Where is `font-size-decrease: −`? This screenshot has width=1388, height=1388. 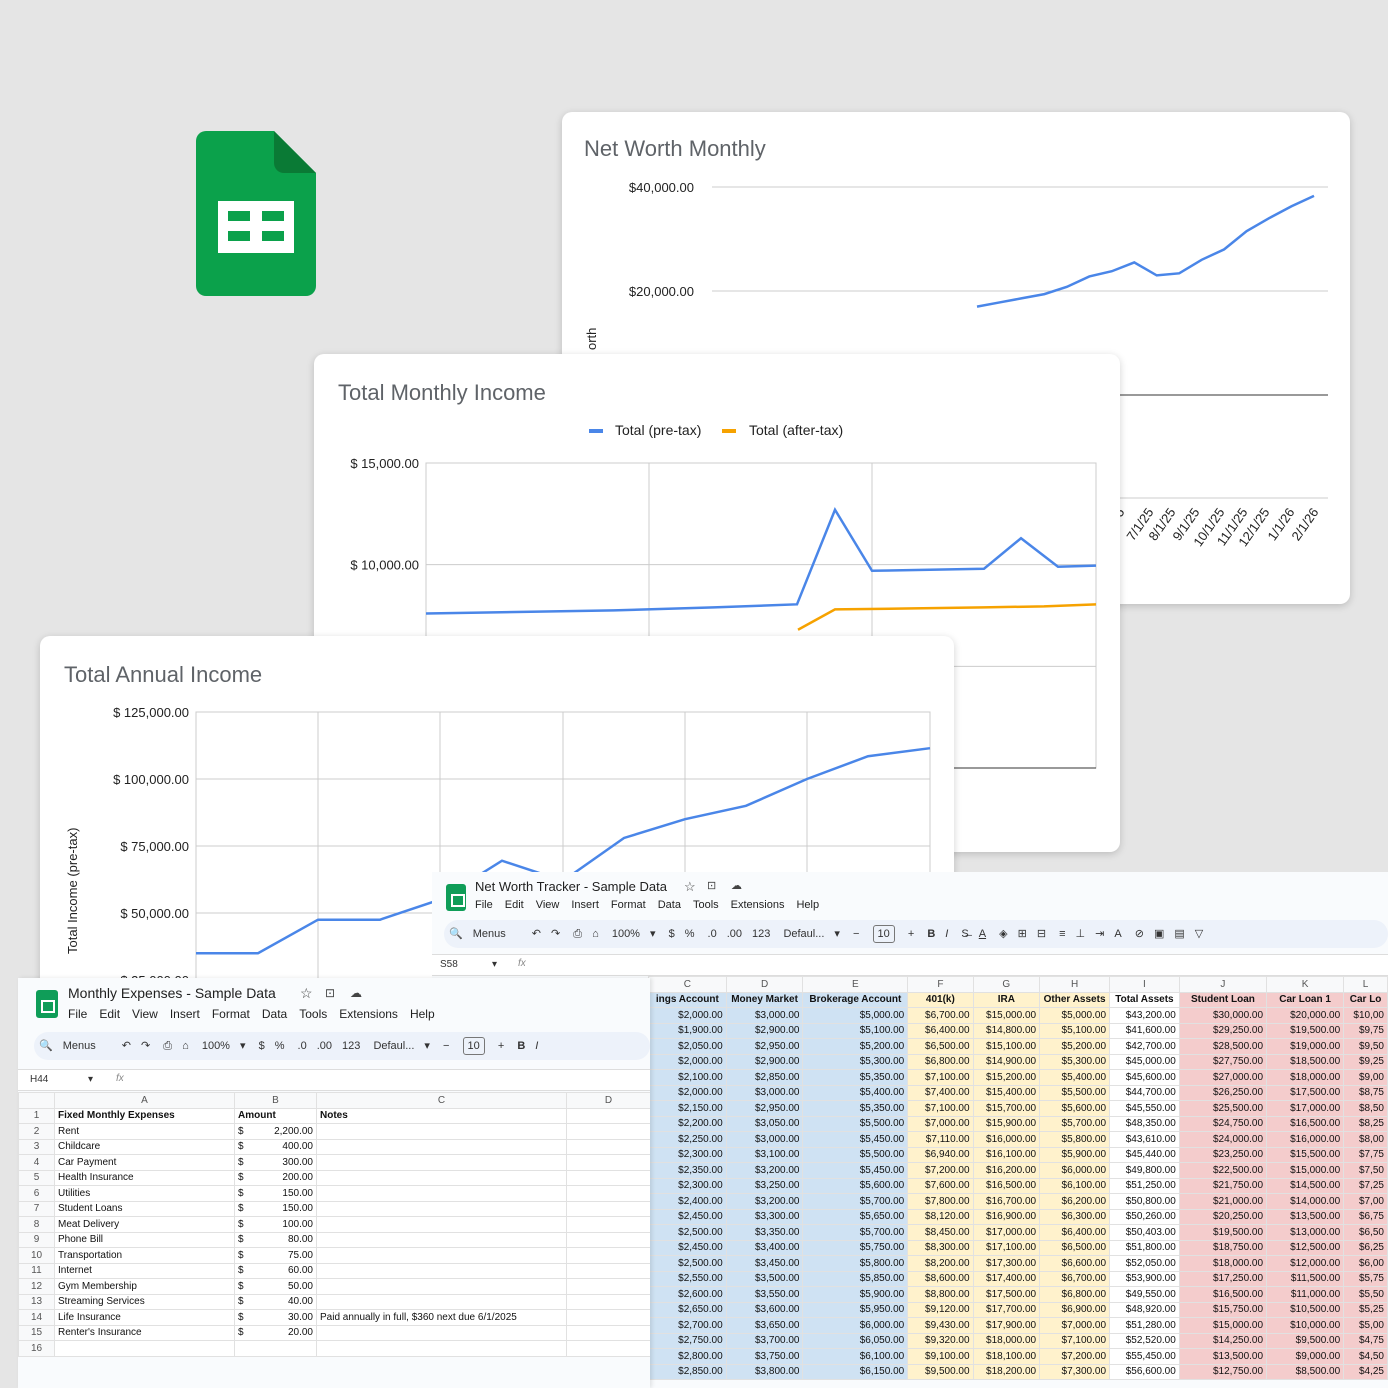 font-size-decrease: − is located at coordinates (856, 934).